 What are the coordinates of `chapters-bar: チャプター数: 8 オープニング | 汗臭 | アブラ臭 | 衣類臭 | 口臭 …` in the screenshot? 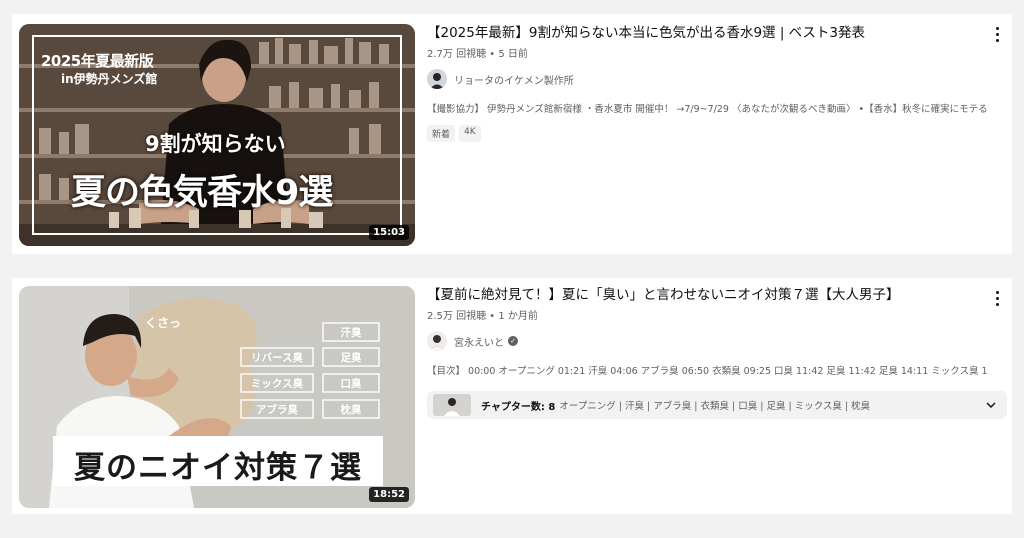 It's located at (717, 405).